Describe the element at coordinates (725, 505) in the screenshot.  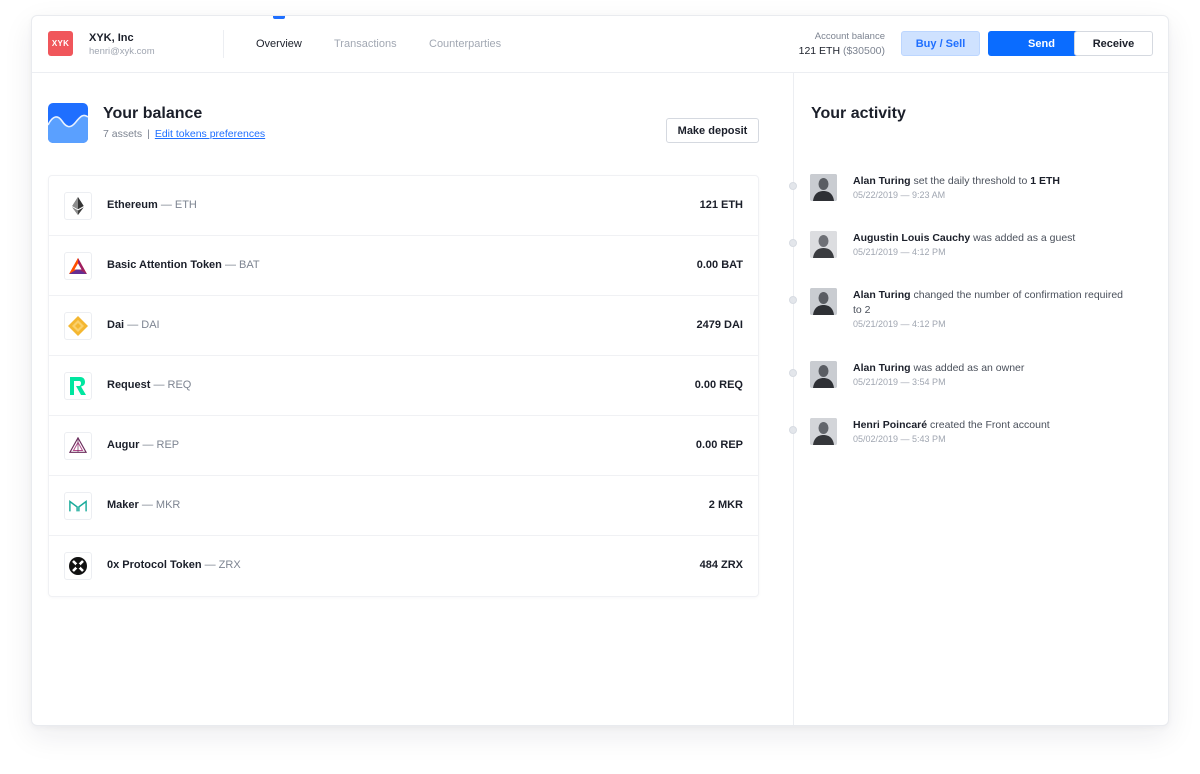
I see `asset-amount: 2 MKR` at that location.